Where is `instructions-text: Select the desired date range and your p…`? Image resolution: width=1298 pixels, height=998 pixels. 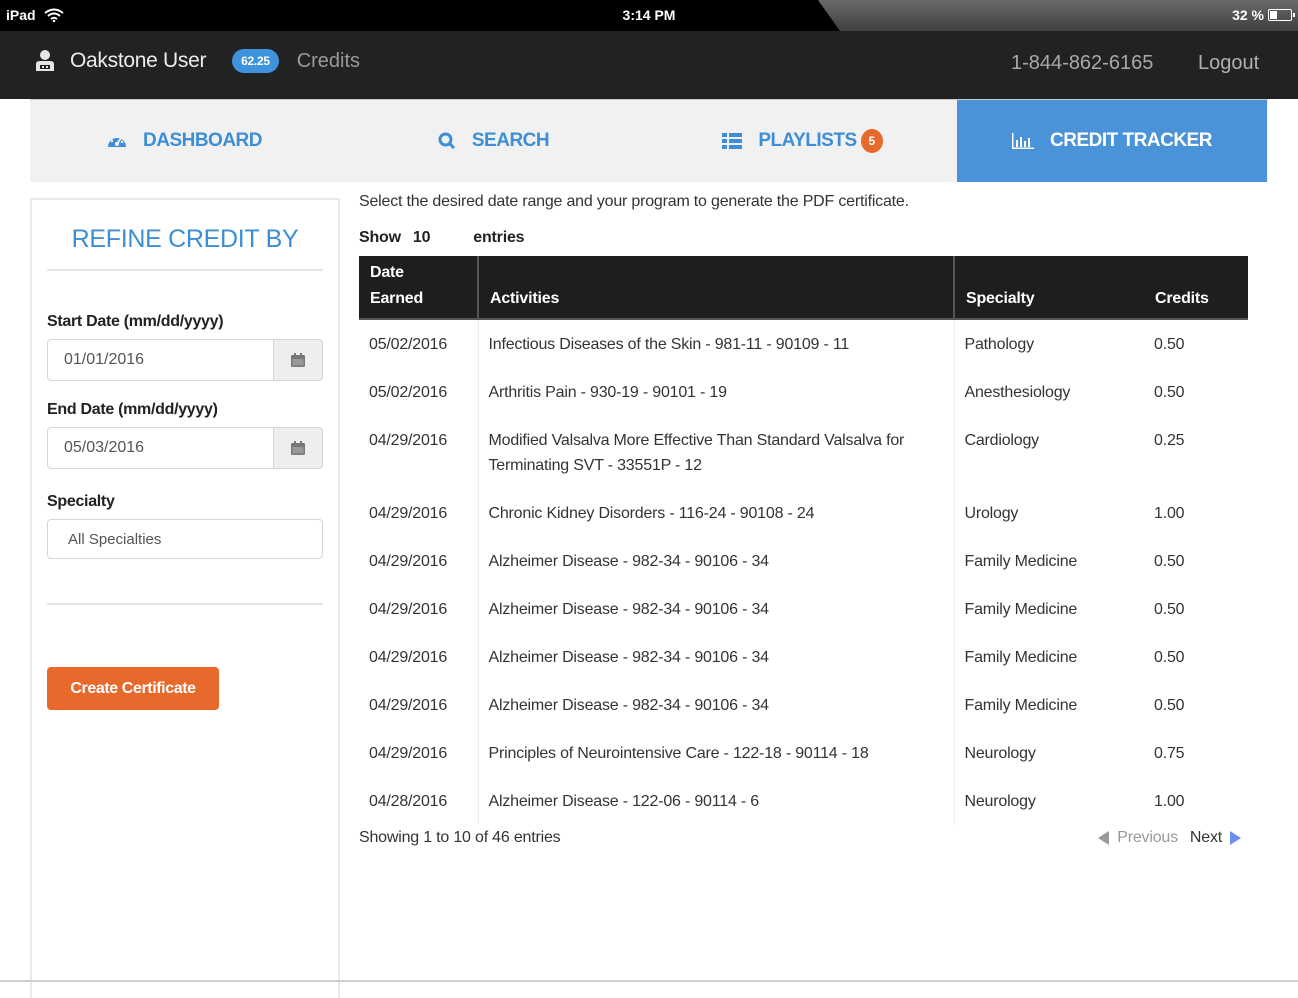 instructions-text: Select the desired date range and your p… is located at coordinates (634, 201).